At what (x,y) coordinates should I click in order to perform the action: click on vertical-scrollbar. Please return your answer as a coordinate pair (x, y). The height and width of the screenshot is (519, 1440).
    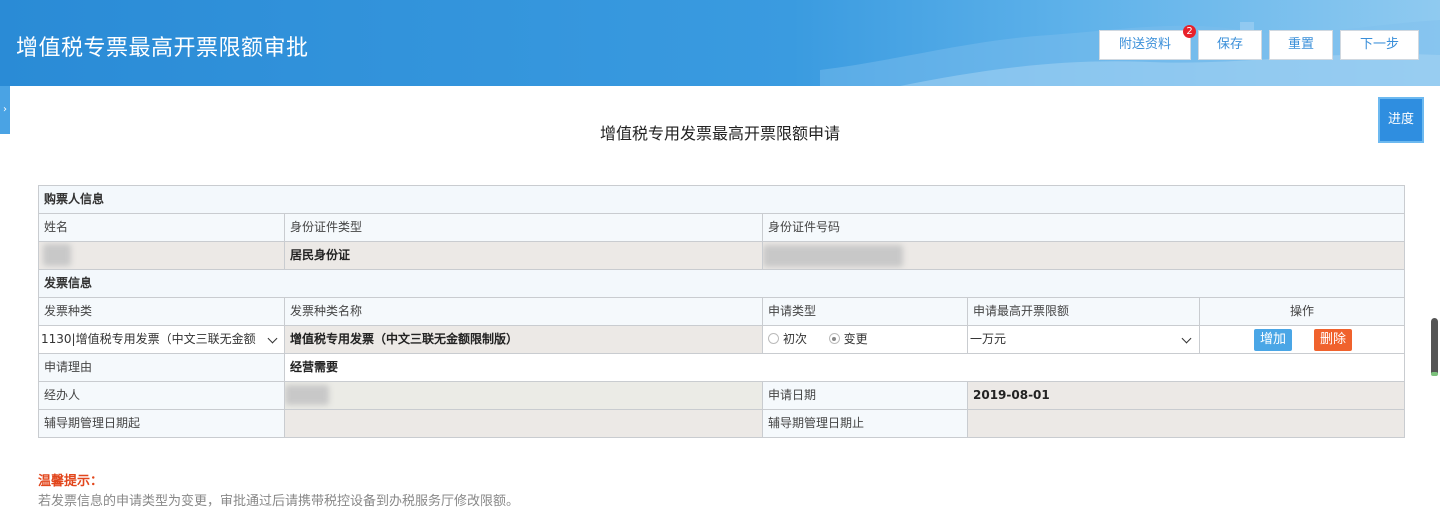
    Looking at the image, I should click on (1434, 347).